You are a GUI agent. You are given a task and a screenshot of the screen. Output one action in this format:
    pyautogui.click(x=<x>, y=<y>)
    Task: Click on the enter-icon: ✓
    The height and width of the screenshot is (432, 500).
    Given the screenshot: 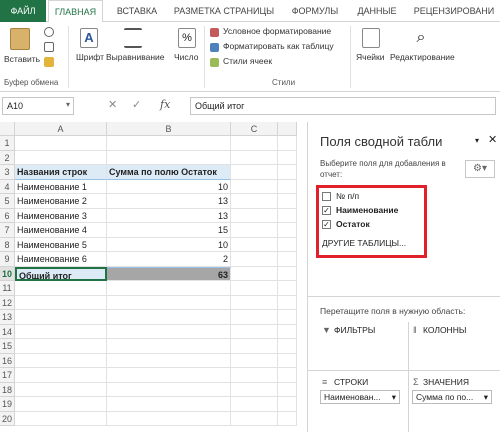 What is the action you would take?
    pyautogui.click(x=136, y=104)
    